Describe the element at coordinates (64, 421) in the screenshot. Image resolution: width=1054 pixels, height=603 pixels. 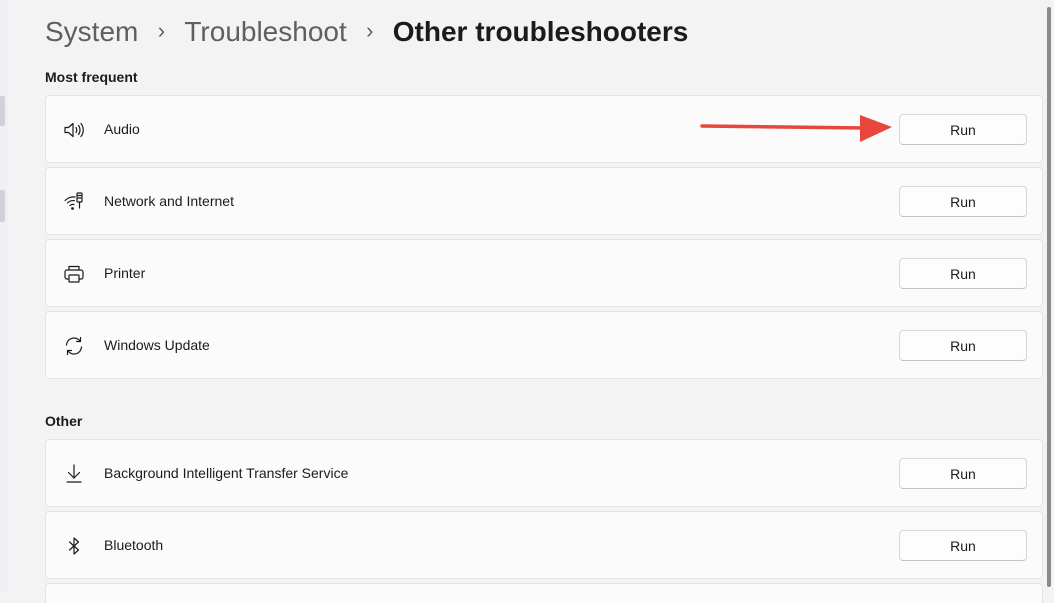
I see `section-title-other: Other` at that location.